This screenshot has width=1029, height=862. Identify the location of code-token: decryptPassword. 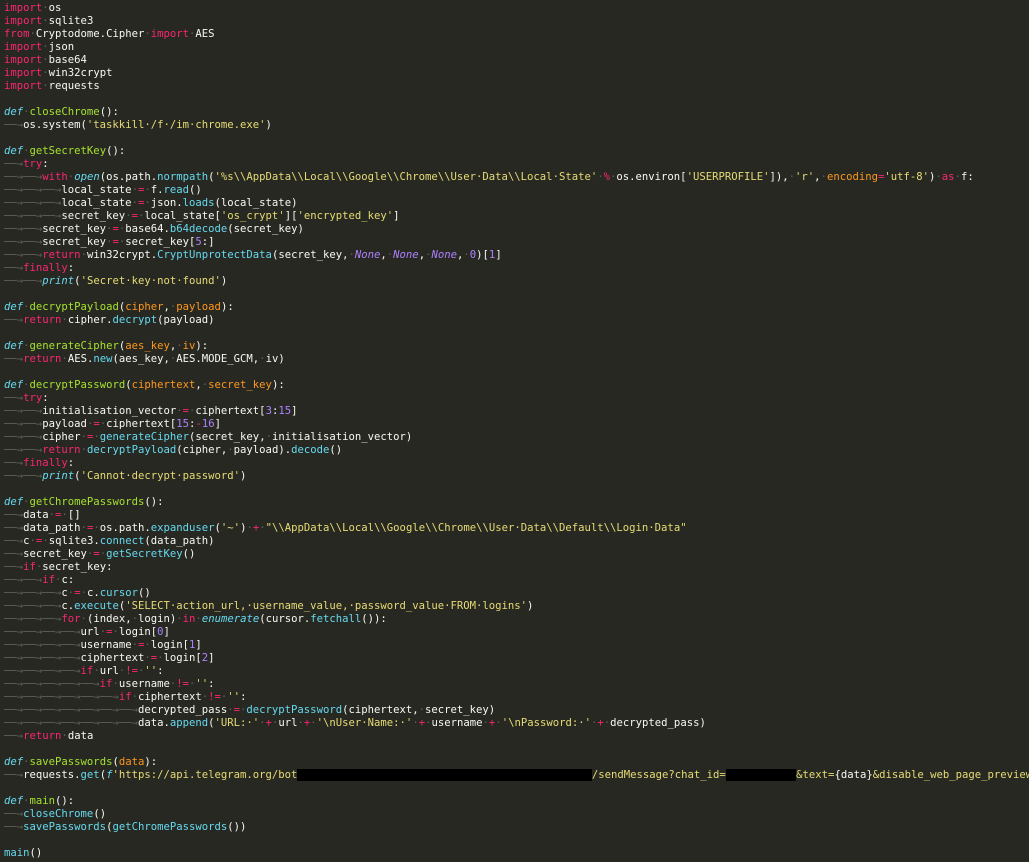
(294, 710).